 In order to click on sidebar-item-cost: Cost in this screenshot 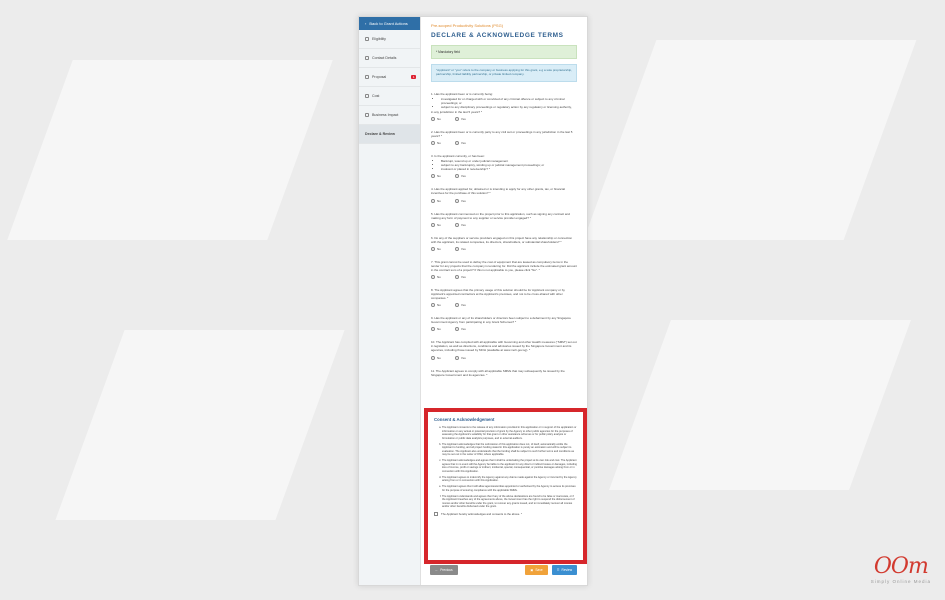, I will do `click(389, 96)`.